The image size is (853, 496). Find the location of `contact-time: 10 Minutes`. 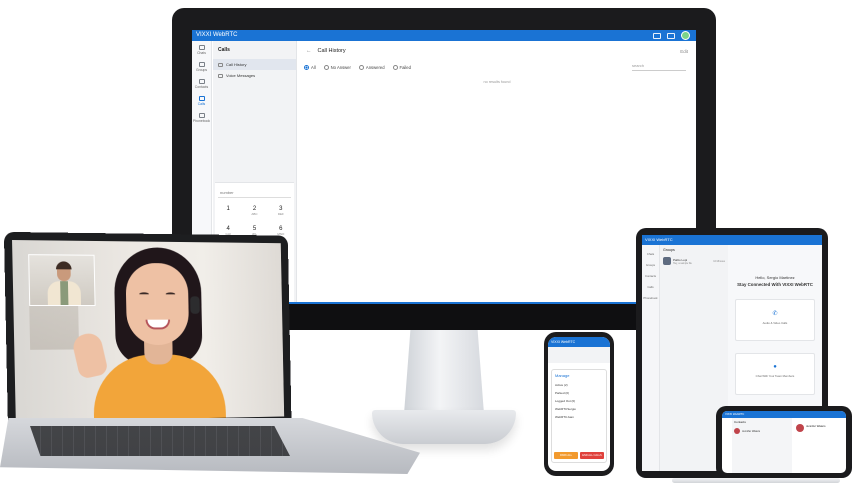

contact-time: 10 Minutes is located at coordinates (719, 261).